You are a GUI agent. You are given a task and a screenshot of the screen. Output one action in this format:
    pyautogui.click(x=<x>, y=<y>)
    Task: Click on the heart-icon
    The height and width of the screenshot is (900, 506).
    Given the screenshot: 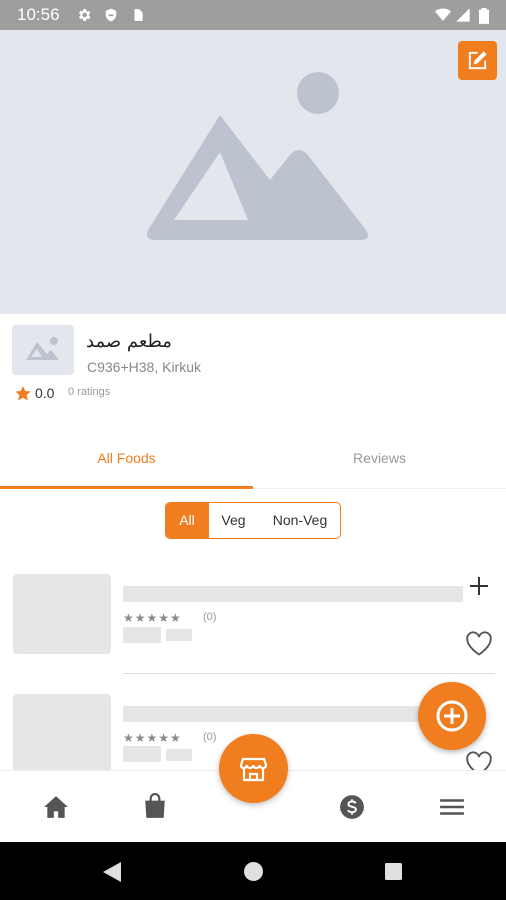 What is the action you would take?
    pyautogui.click(x=479, y=644)
    